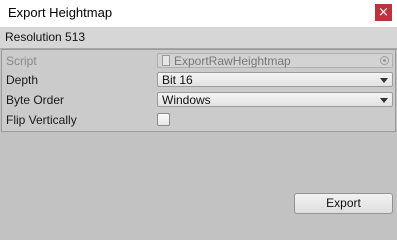  I want to click on resolution-label: Resolution 513, so click(45, 37).